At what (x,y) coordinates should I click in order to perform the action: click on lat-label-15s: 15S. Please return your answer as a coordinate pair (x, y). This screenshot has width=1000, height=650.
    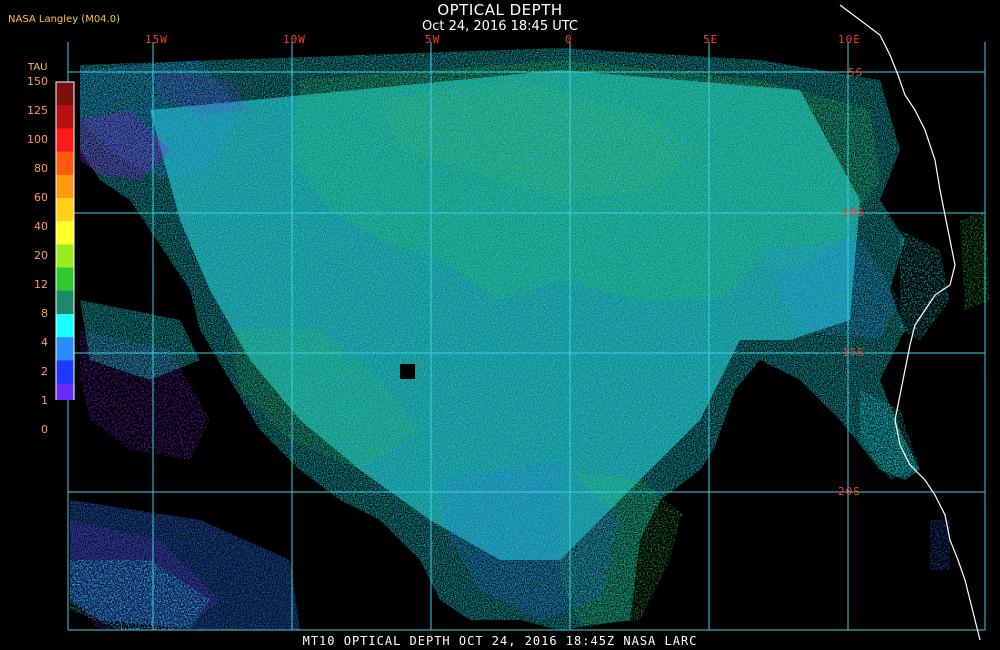
    Looking at the image, I should click on (853, 352).